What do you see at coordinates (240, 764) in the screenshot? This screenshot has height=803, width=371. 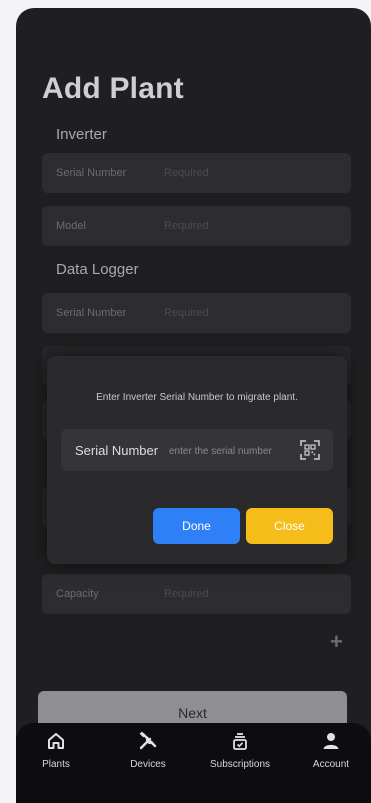 I see `tab-label: Subscriptions` at bounding box center [240, 764].